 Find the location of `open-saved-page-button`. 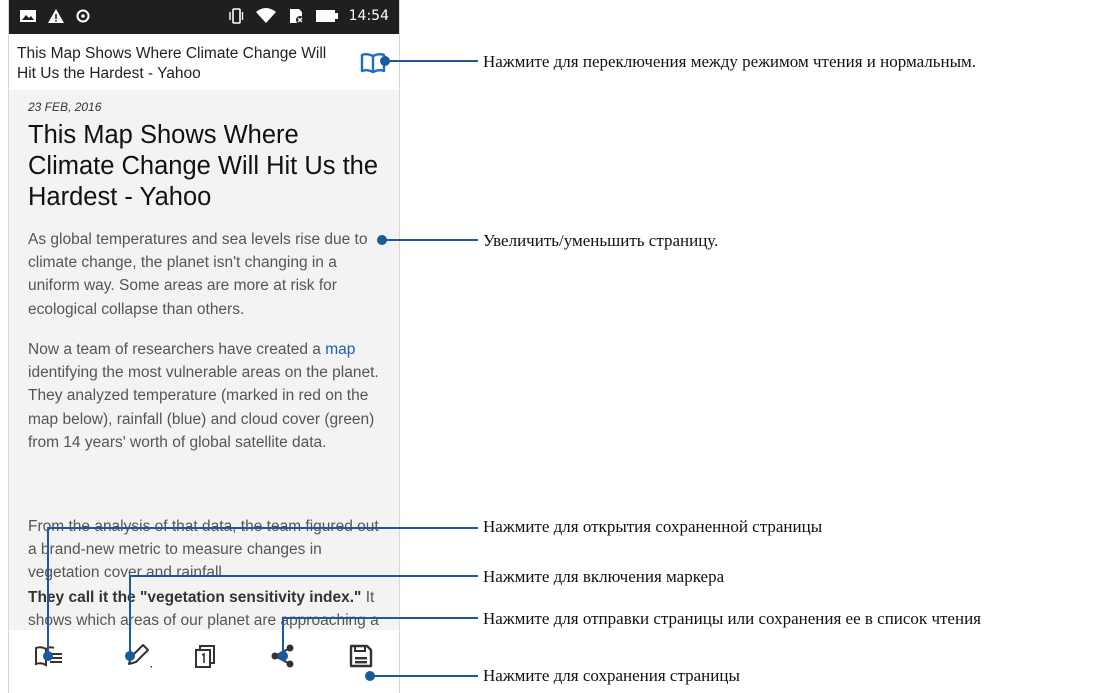

open-saved-page-button is located at coordinates (49, 656).